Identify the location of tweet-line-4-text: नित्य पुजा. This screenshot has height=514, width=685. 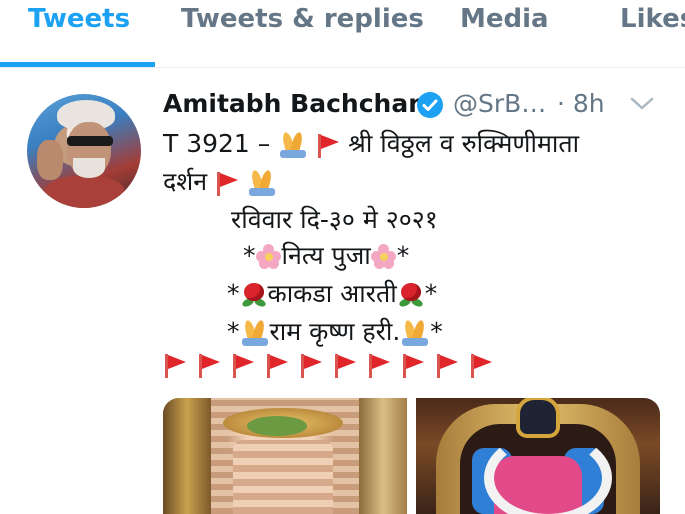
(326, 255).